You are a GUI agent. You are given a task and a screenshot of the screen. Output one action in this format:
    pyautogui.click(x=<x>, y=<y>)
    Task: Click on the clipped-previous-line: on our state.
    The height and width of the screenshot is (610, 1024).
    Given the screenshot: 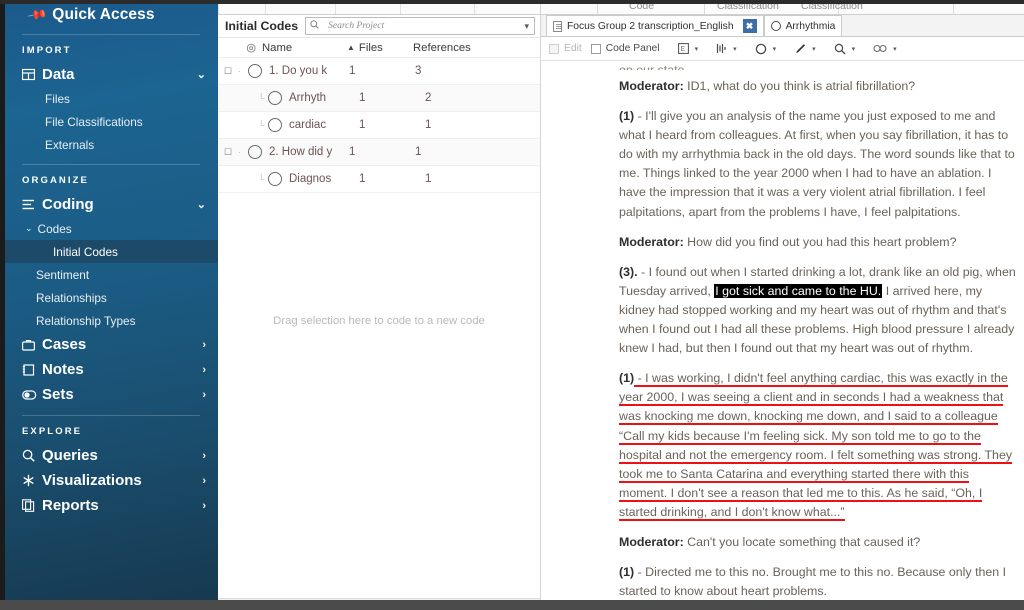 What is the action you would take?
    pyautogui.click(x=653, y=66)
    